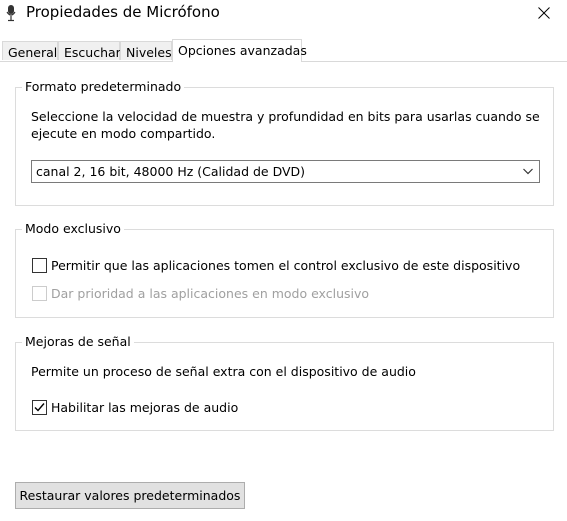 The image size is (567, 521). I want to click on tab-niveles: Niveles, so click(146, 50).